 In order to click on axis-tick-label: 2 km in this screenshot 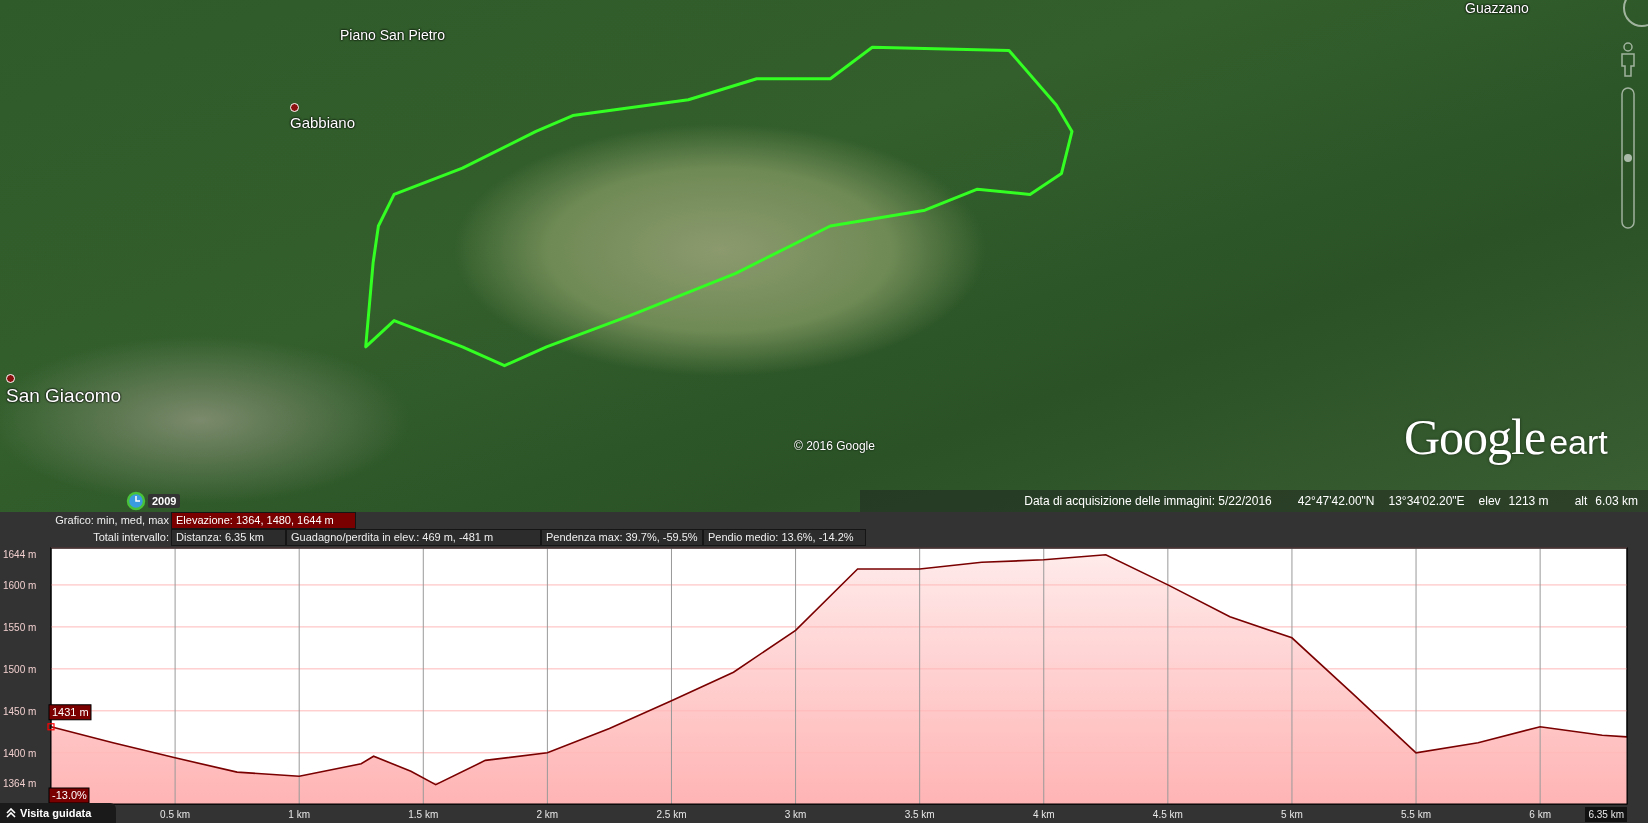, I will do `click(547, 814)`.